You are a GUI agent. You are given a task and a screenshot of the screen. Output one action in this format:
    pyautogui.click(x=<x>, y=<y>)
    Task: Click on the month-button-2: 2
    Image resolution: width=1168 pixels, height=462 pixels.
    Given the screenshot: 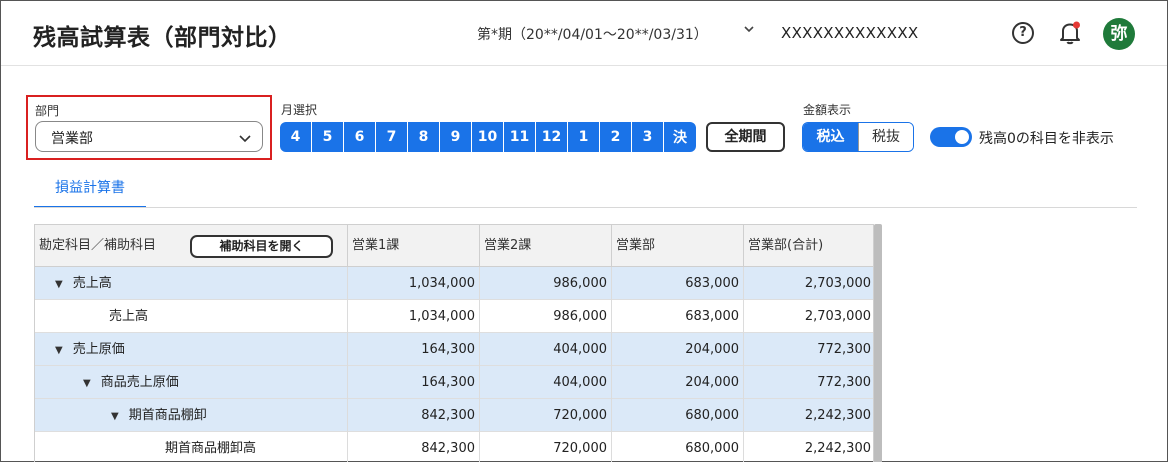 What is the action you would take?
    pyautogui.click(x=616, y=137)
    